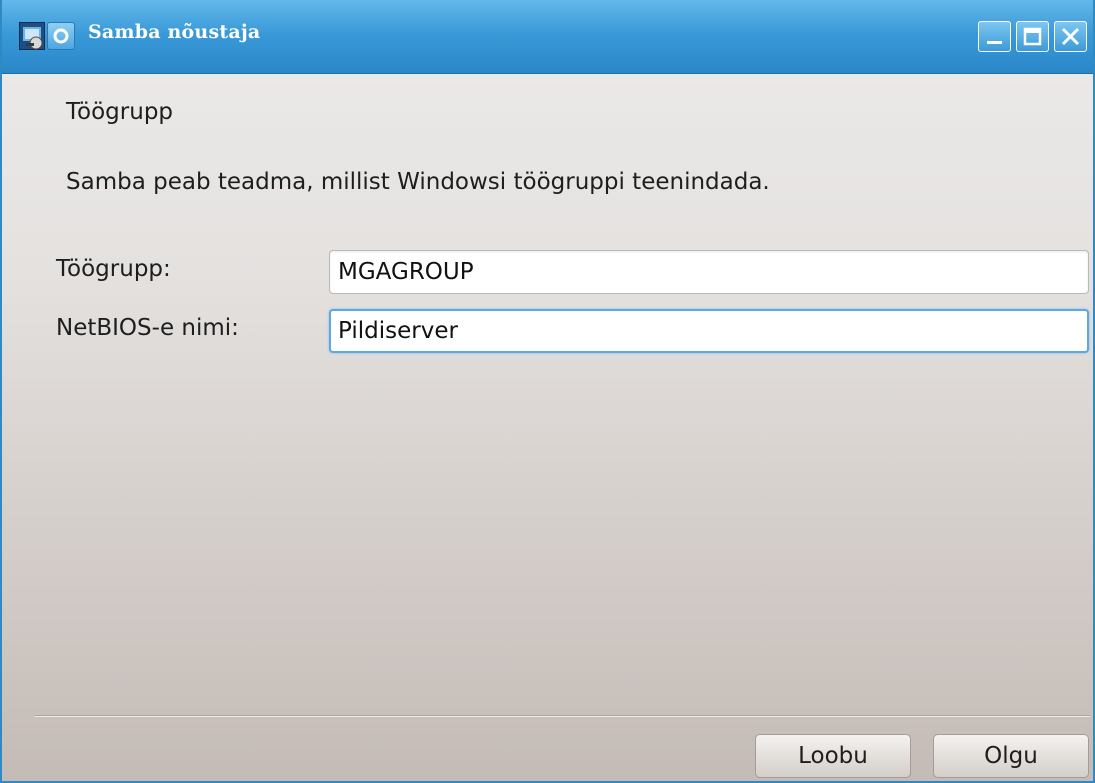 The height and width of the screenshot is (783, 1095). Describe the element at coordinates (994, 36) in the screenshot. I see `minimize-button` at that location.